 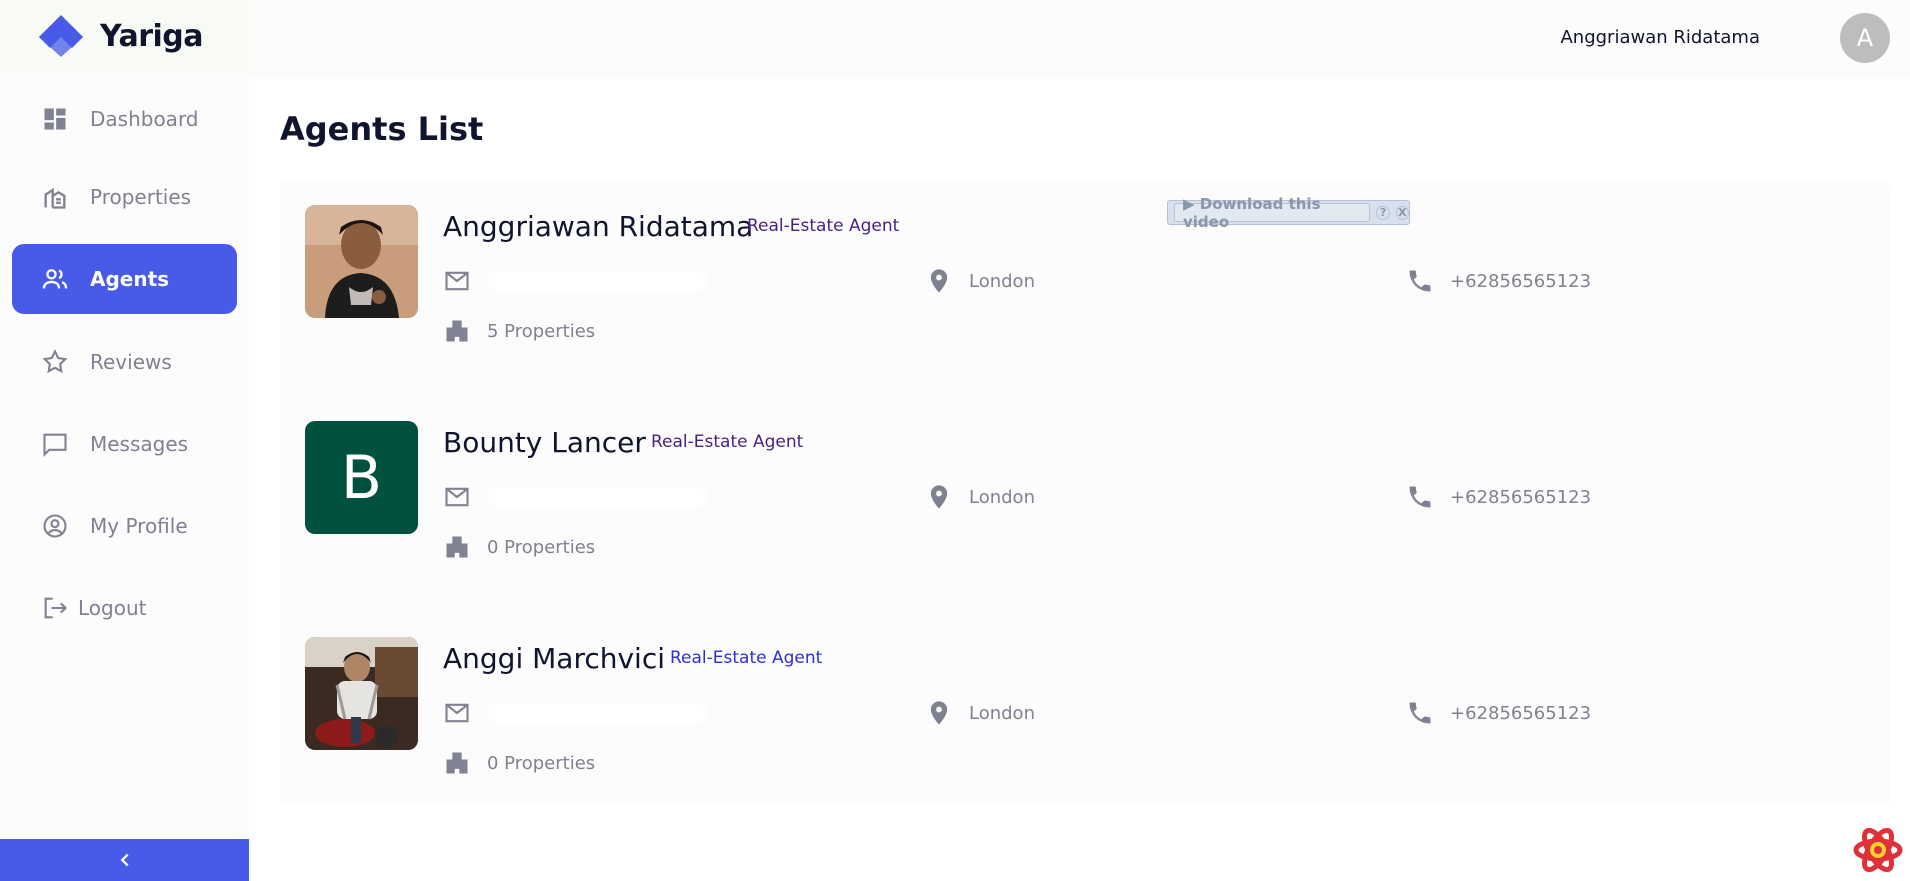 I want to click on sidebar-item-dashboard: Dashboard, so click(x=124, y=119).